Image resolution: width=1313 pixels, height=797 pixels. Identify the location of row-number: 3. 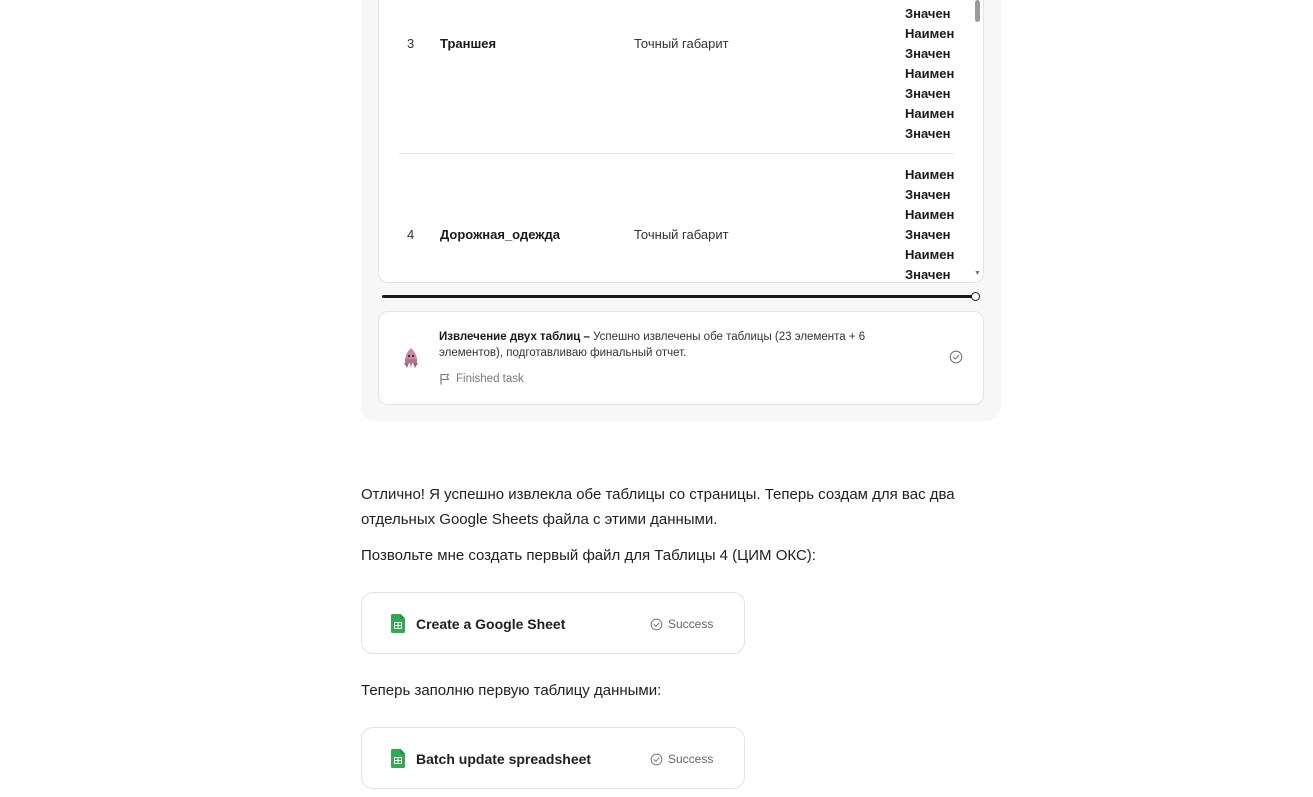
(411, 43).